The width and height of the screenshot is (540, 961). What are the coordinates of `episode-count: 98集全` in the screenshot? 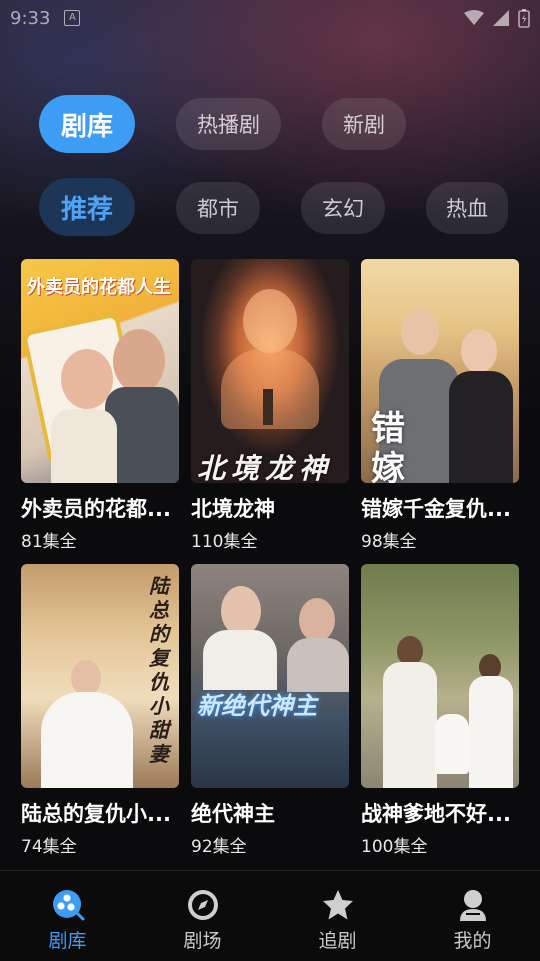 It's located at (389, 542).